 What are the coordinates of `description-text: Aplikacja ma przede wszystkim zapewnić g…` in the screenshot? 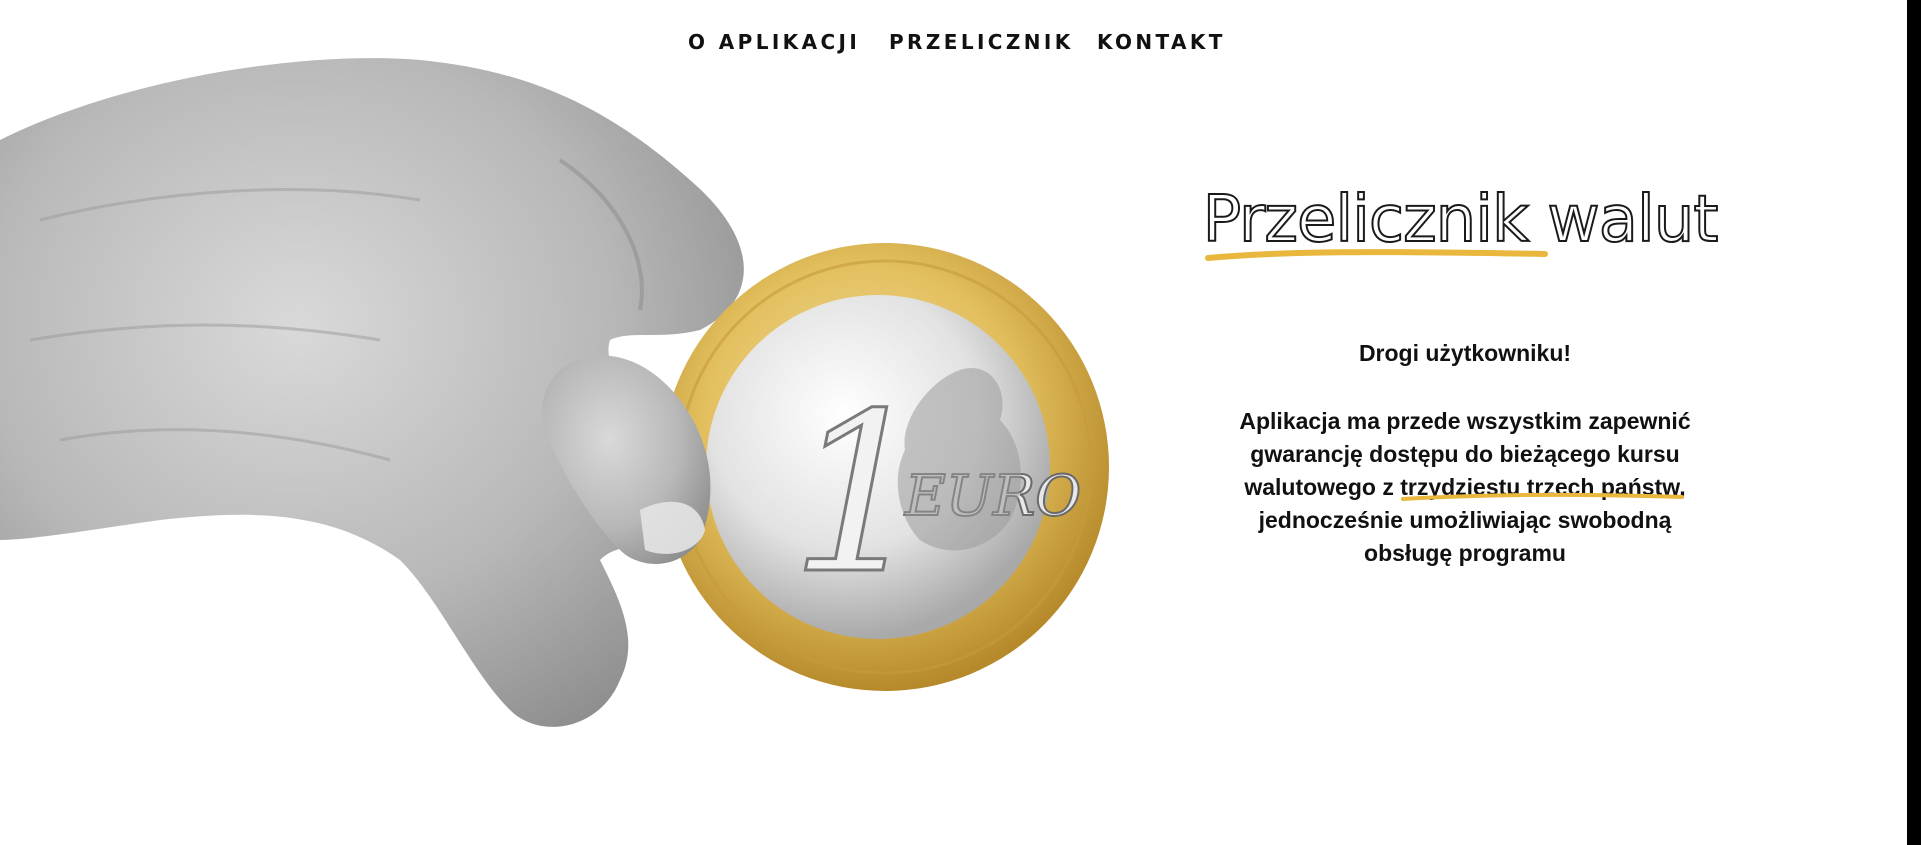 It's located at (1465, 487).